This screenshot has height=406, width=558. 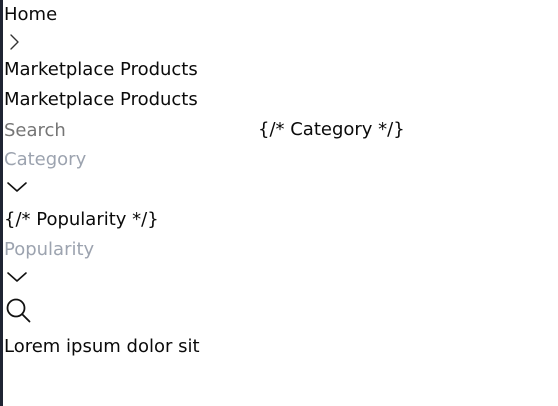 I want to click on page-title: Marketplace Products, so click(x=101, y=99).